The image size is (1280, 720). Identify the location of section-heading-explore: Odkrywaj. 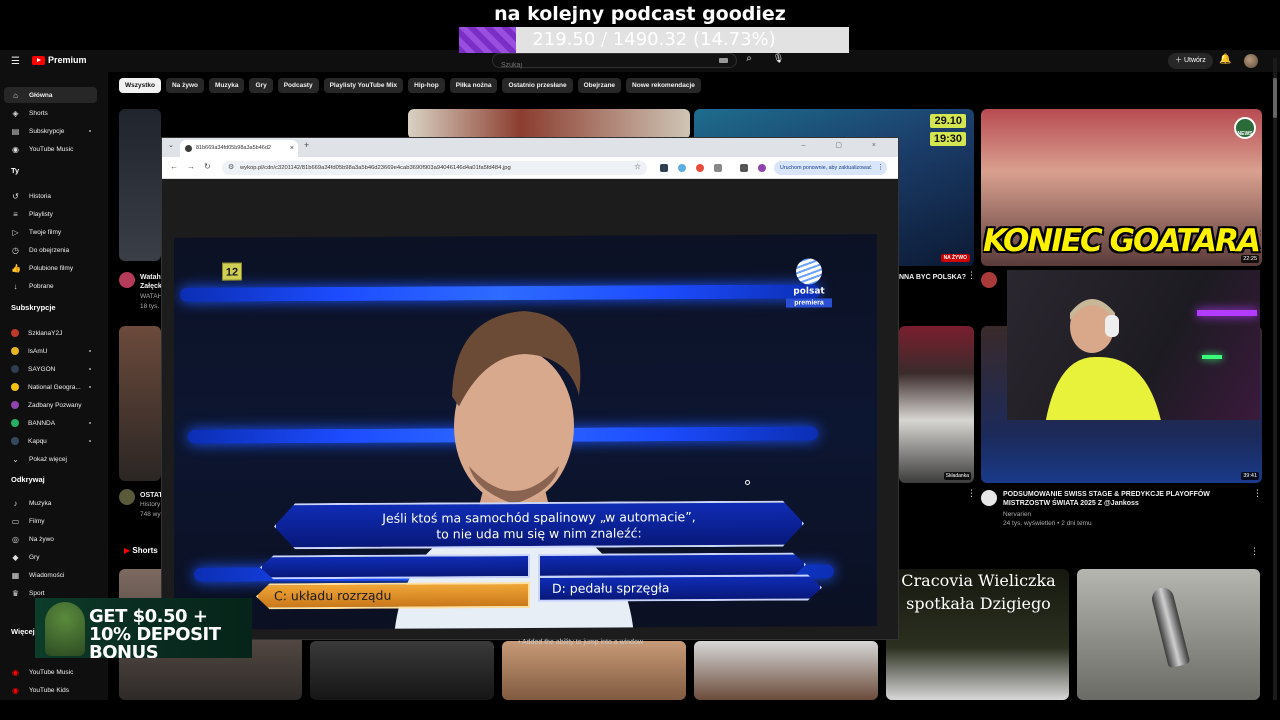
(28, 479).